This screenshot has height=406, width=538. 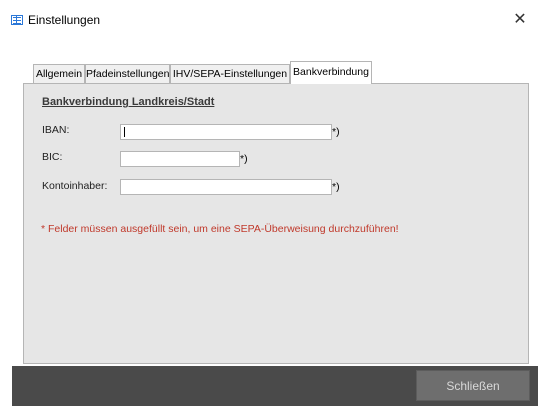 I want to click on iban-label: IBAN:, so click(x=56, y=130).